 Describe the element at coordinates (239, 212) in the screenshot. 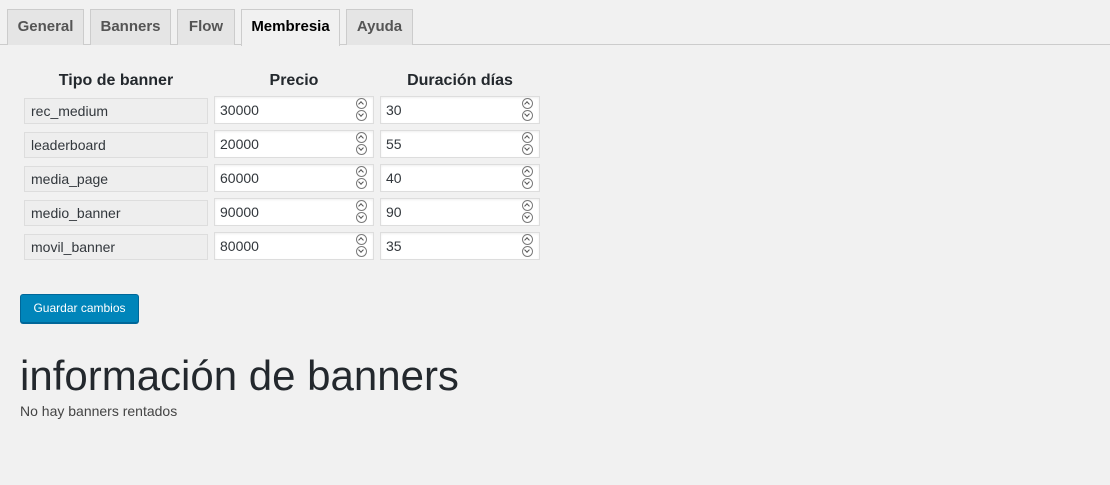

I see `price-value: 90000` at that location.